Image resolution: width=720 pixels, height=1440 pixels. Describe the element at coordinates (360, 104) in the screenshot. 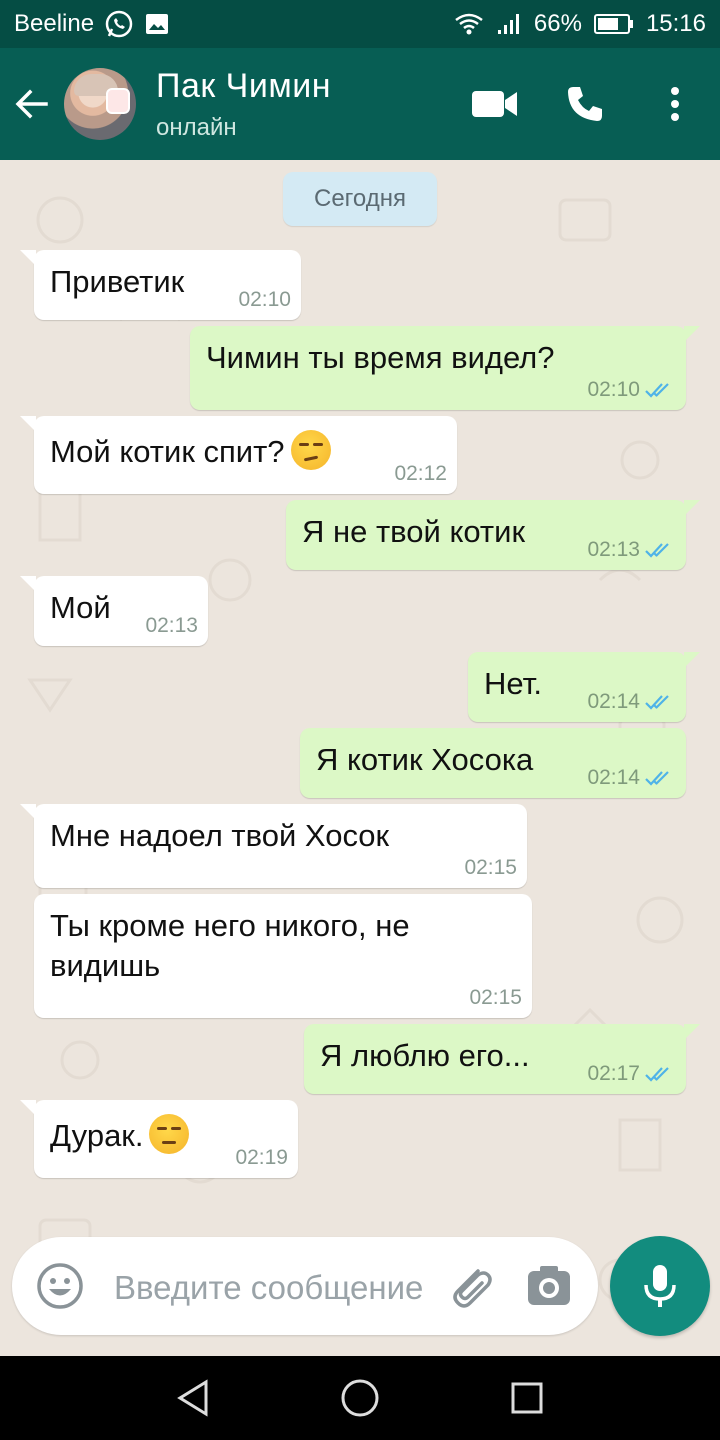

I see `chat-header: Пак Чимин онлайн` at that location.